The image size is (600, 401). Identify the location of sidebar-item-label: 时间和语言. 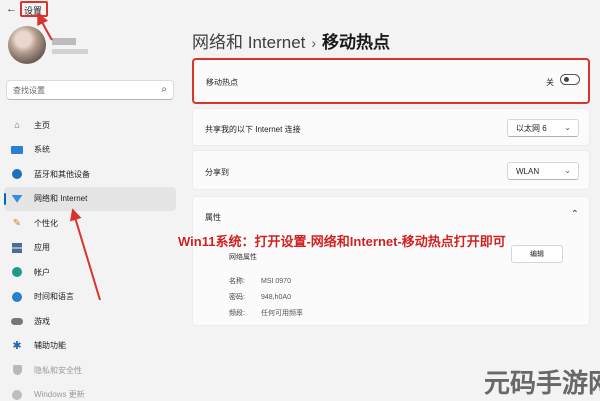
(54, 297).